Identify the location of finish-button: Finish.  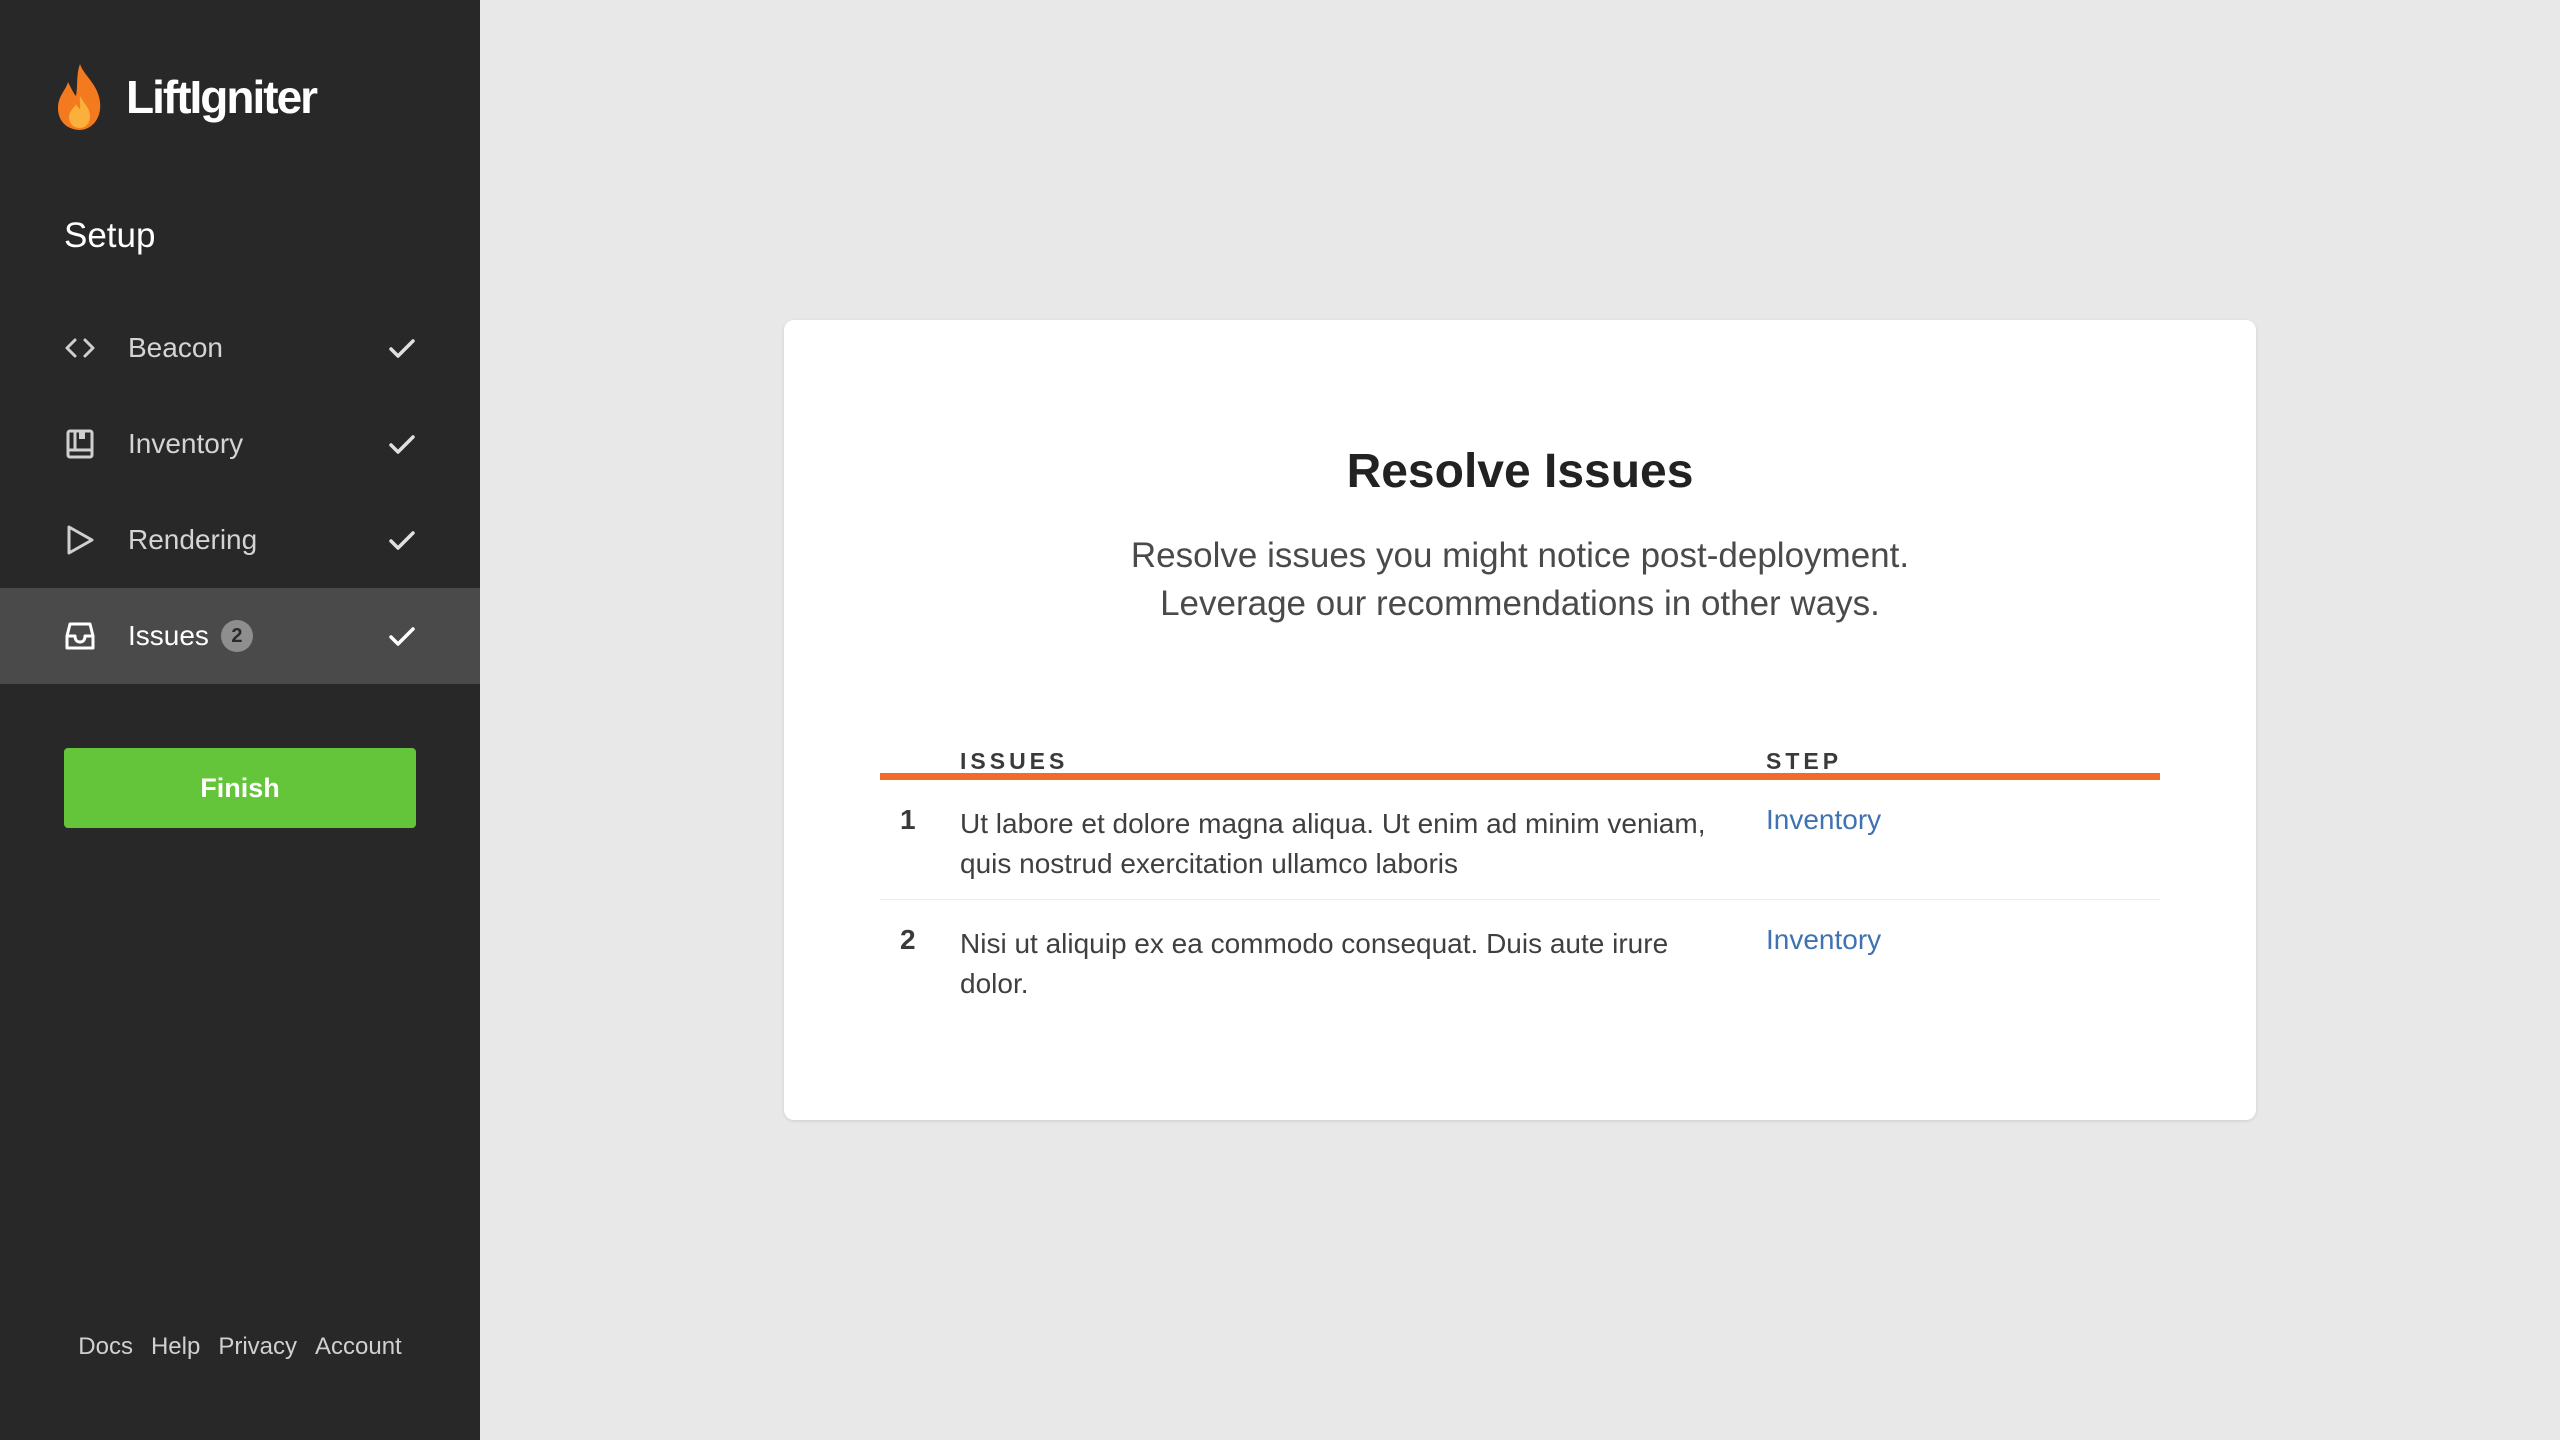
(240, 788).